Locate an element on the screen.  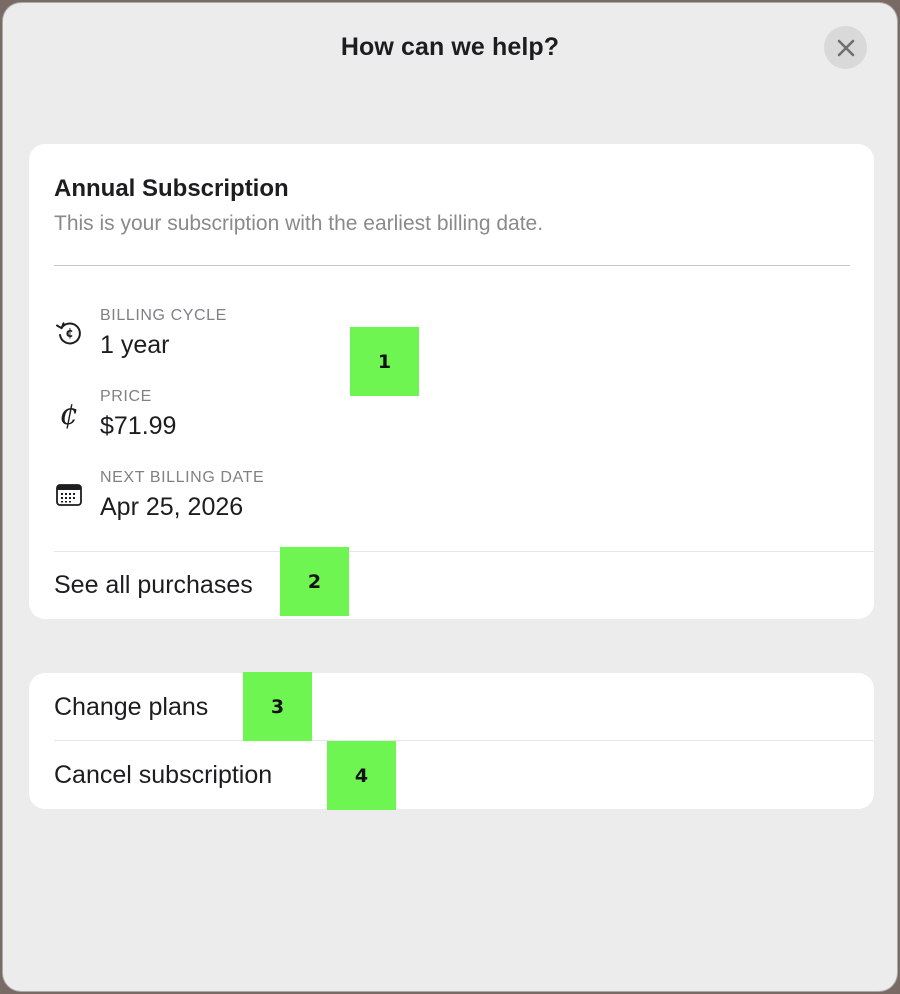
plan-actions-card: Change plans Cancel subscription is located at coordinates (451, 741).